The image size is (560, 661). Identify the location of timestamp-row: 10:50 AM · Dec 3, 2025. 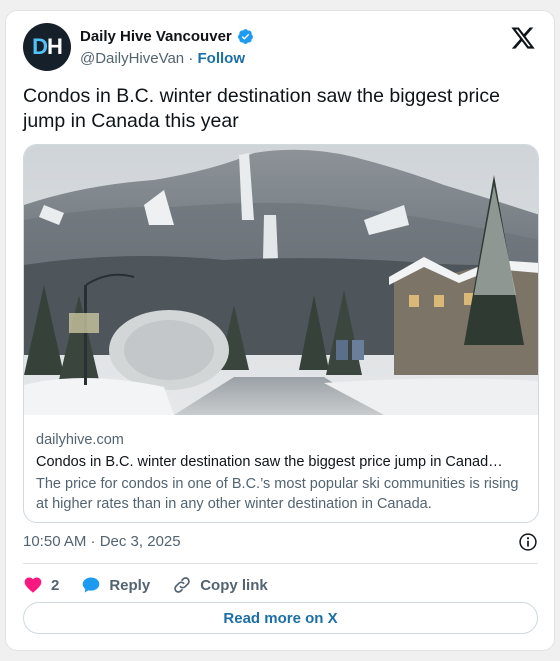
(280, 542).